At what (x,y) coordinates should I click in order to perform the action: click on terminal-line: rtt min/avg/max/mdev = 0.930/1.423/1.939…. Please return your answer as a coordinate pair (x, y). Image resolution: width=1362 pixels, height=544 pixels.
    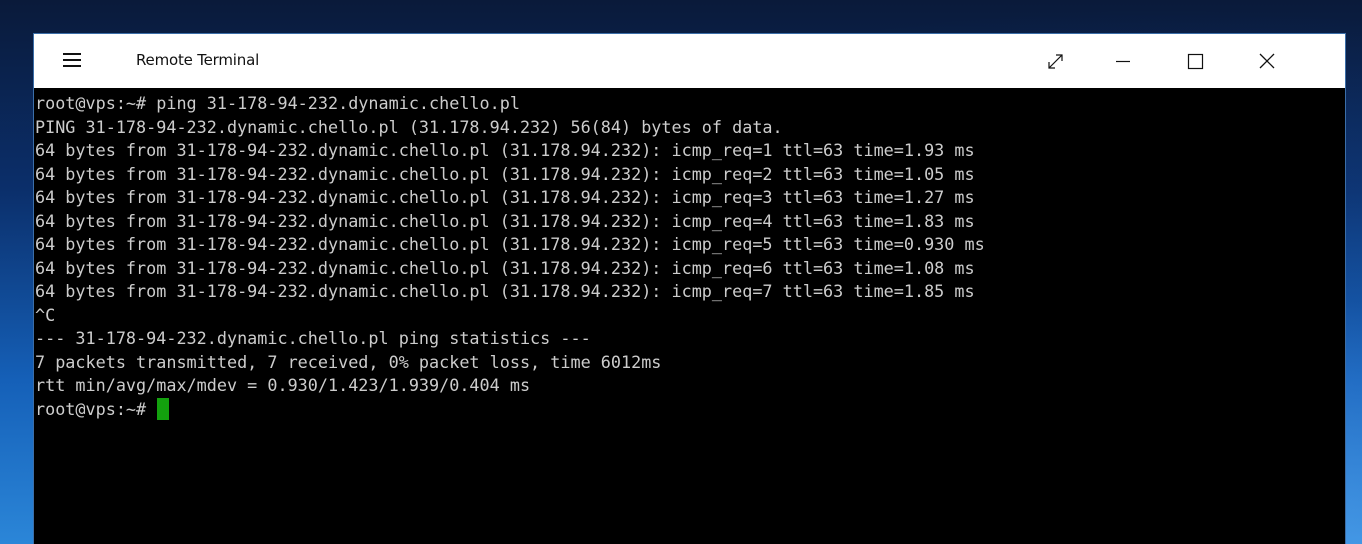
    Looking at the image, I should click on (283, 385).